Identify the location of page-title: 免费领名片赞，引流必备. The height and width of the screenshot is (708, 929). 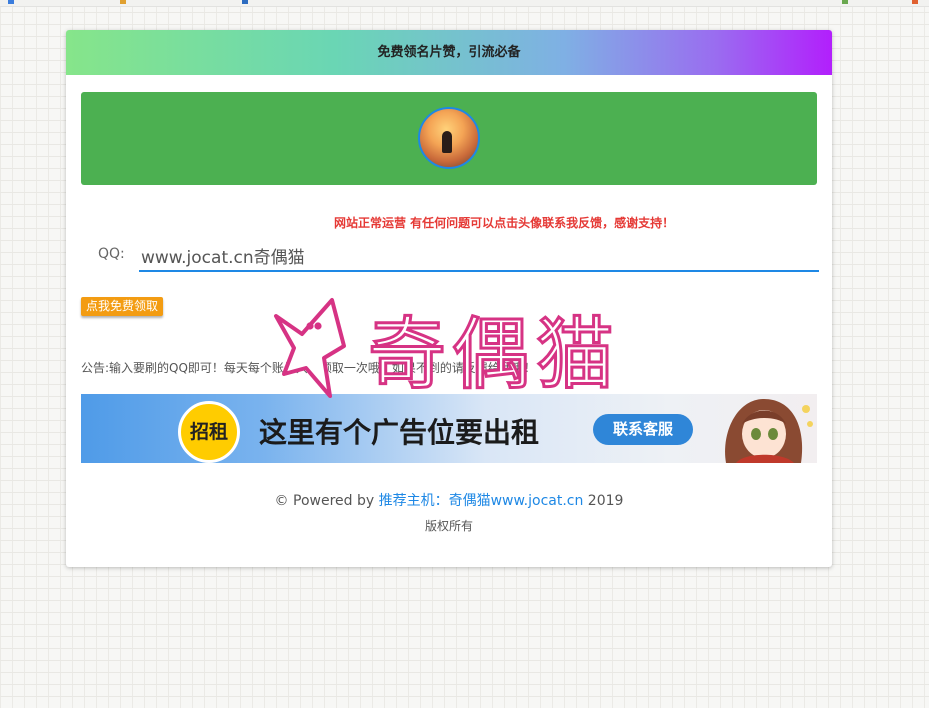
(449, 52).